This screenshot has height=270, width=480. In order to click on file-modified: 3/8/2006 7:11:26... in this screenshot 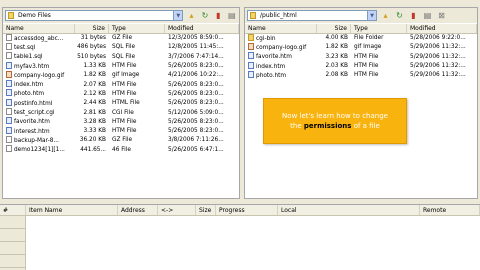, I will do `click(196, 140)`.